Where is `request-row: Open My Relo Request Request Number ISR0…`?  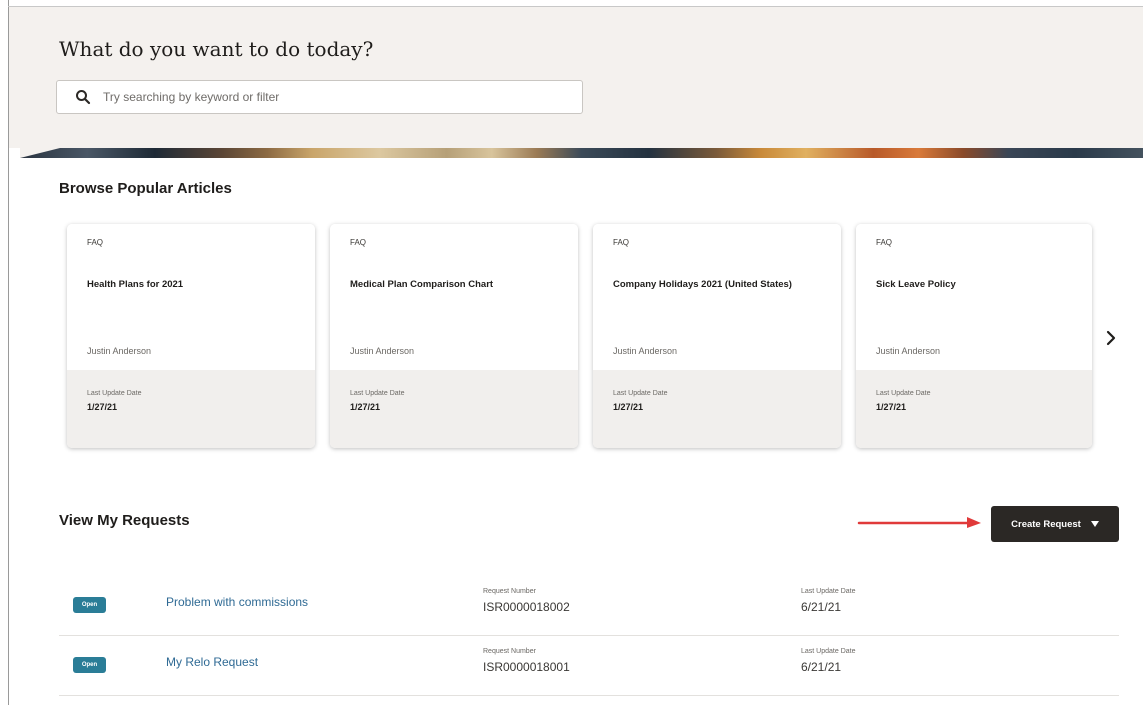 request-row: Open My Relo Request Request Number ISR0… is located at coordinates (589, 665).